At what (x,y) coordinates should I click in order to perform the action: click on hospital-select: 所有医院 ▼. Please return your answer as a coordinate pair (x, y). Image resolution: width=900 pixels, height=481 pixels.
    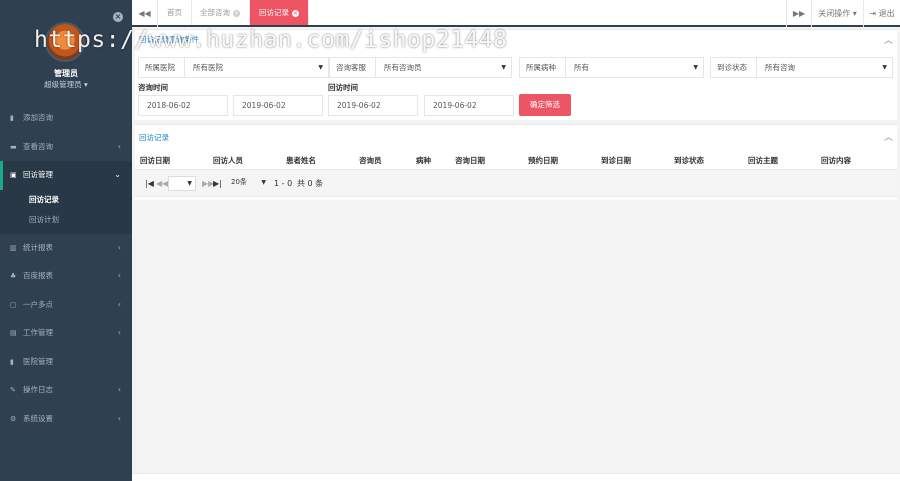
    Looking at the image, I should click on (256, 67).